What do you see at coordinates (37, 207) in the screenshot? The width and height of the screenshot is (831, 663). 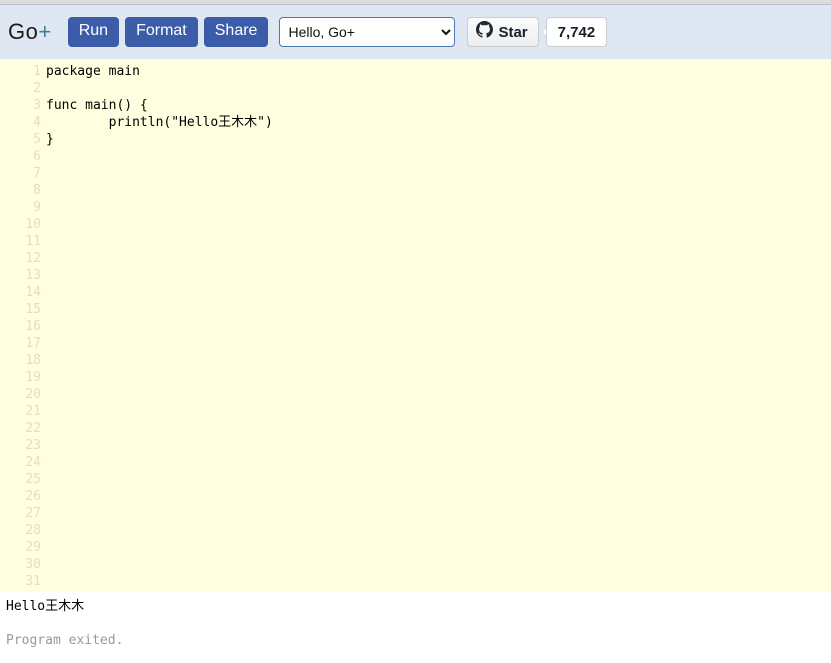 I see `line-number: 9` at bounding box center [37, 207].